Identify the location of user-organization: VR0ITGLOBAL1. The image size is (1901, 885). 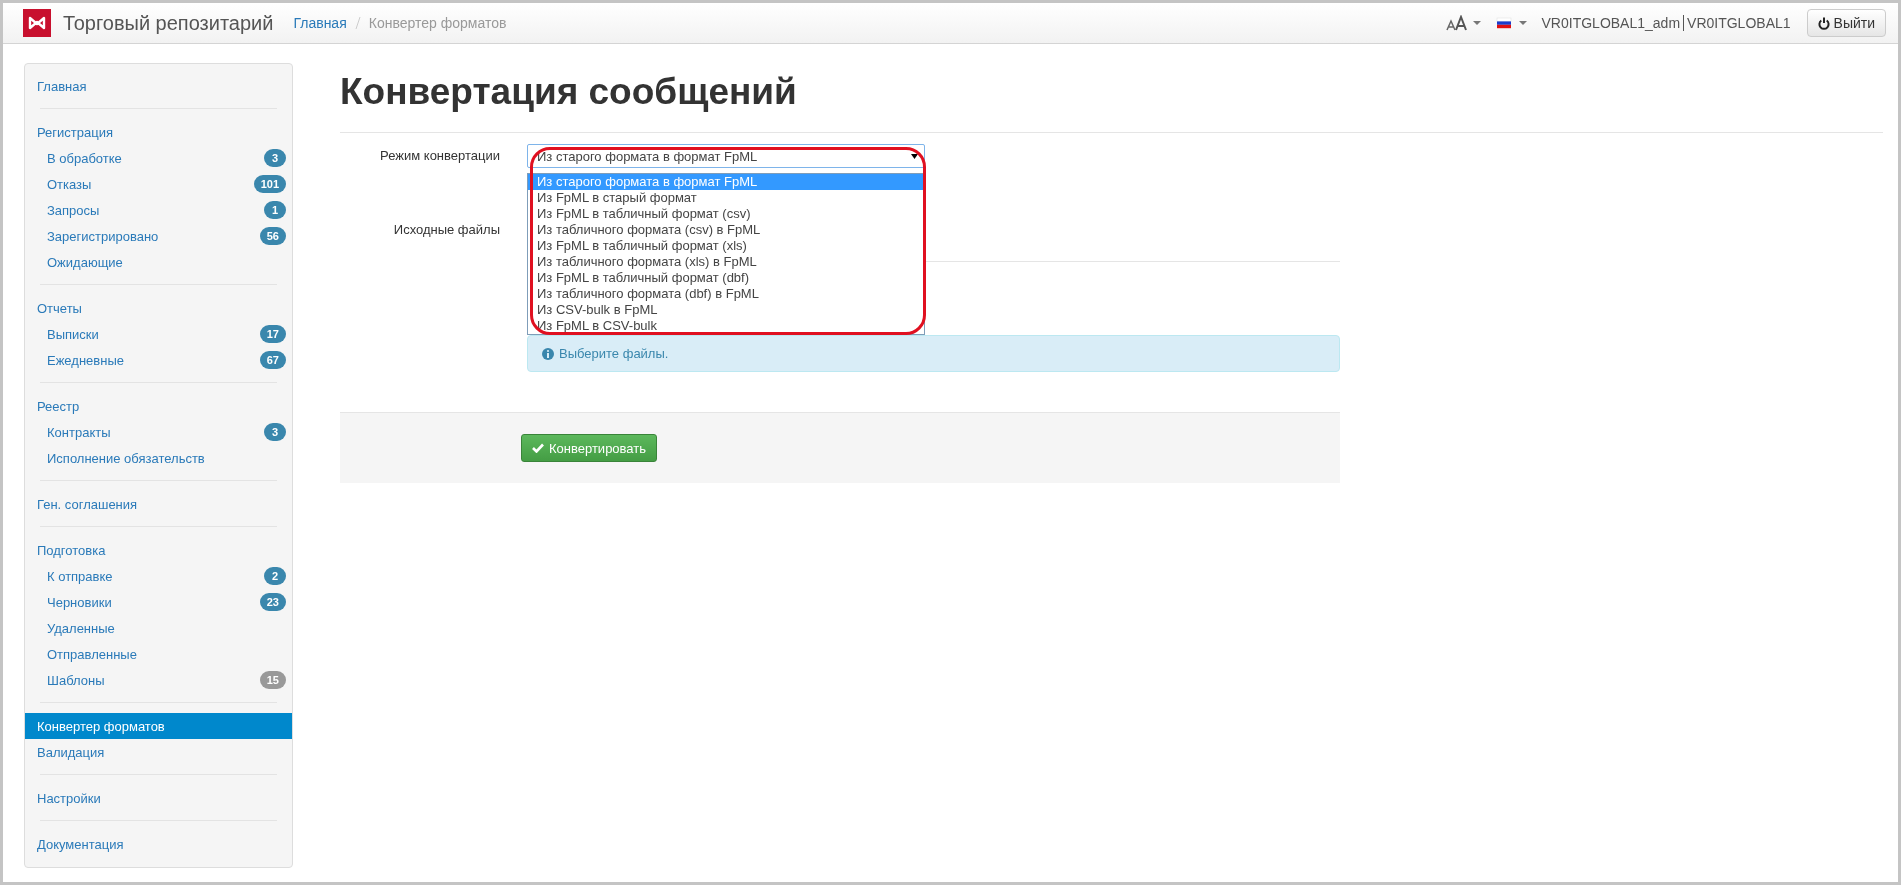
(1739, 23).